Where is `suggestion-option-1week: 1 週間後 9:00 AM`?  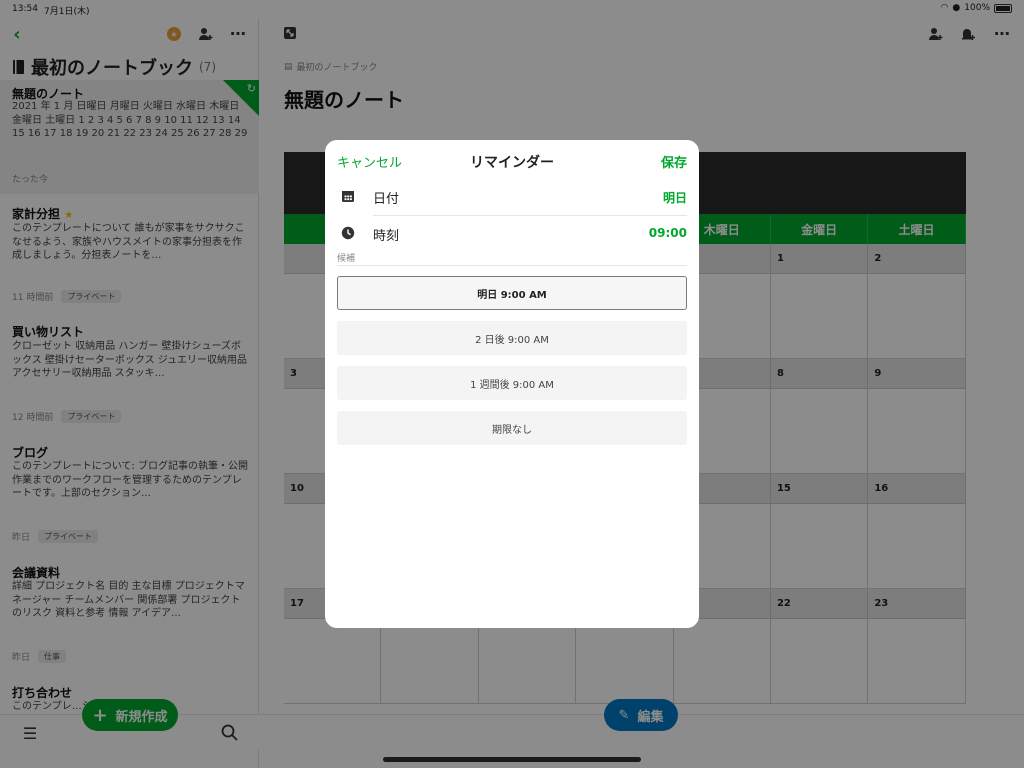 suggestion-option-1week: 1 週間後 9:00 AM is located at coordinates (512, 383).